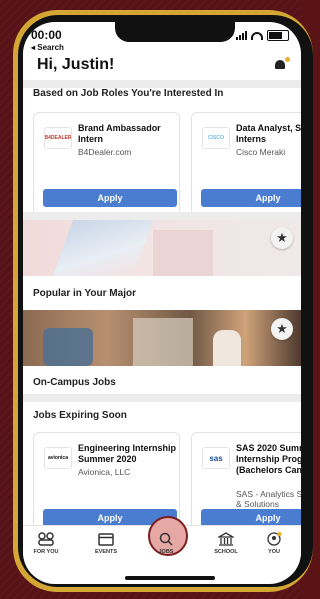  What do you see at coordinates (163, 65) in the screenshot?
I see `header: Hi, Justin!` at bounding box center [163, 65].